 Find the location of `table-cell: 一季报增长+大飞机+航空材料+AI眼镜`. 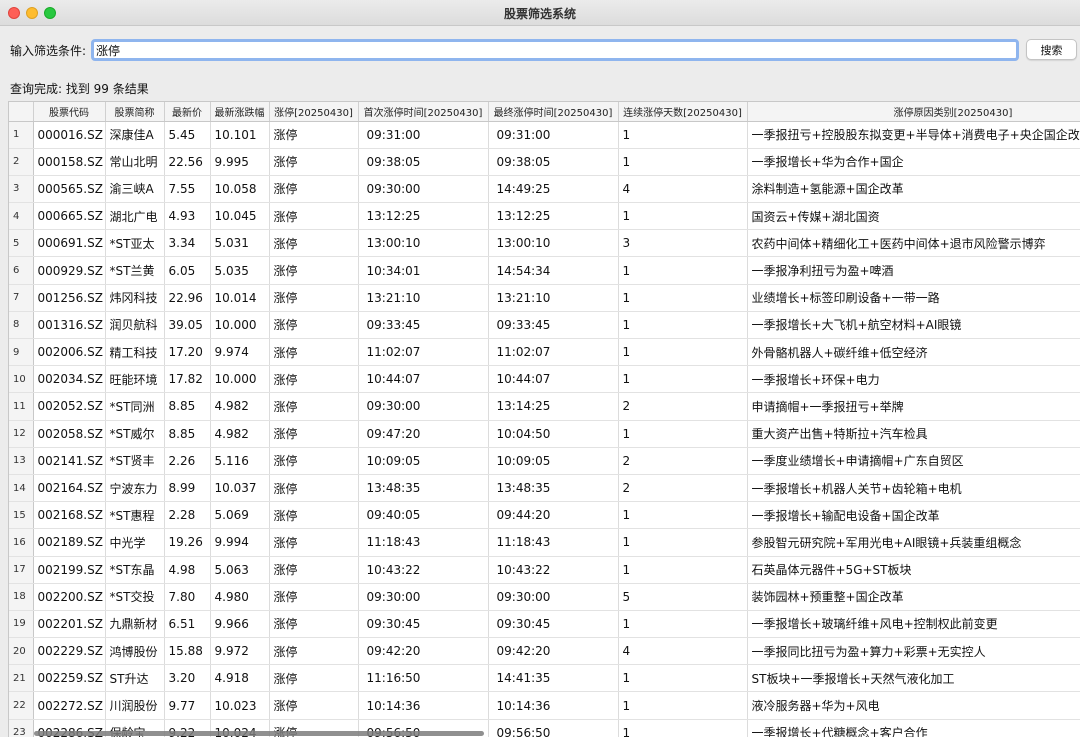

table-cell: 一季报增长+大飞机+航空材料+AI眼镜 is located at coordinates (913, 325).